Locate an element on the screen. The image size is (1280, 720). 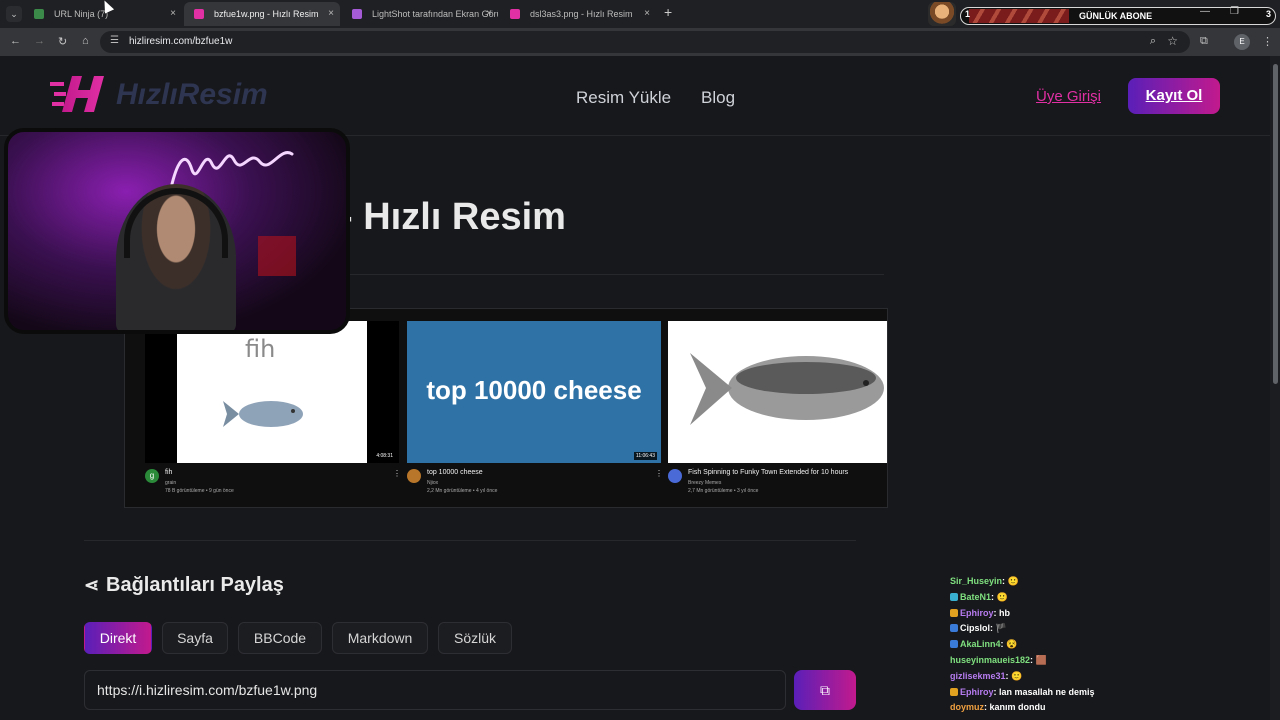
tab-sozluk: Sözlük is located at coordinates (475, 638).